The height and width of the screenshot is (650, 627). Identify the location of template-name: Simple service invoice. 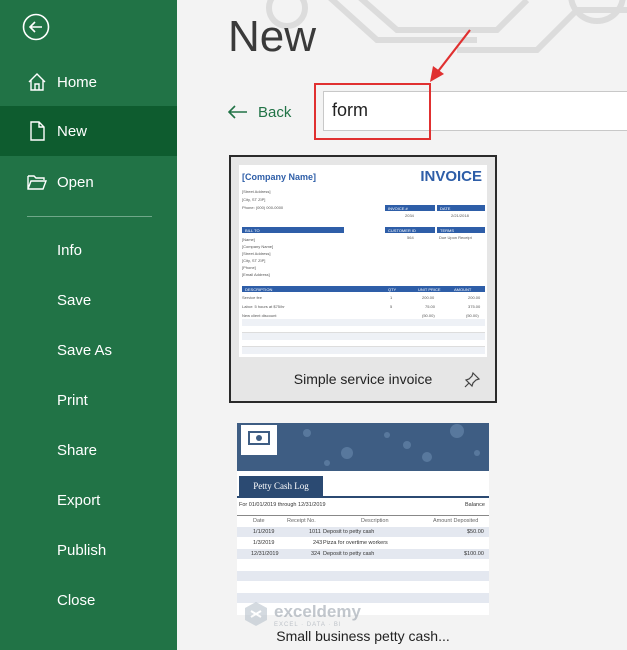
(363, 379).